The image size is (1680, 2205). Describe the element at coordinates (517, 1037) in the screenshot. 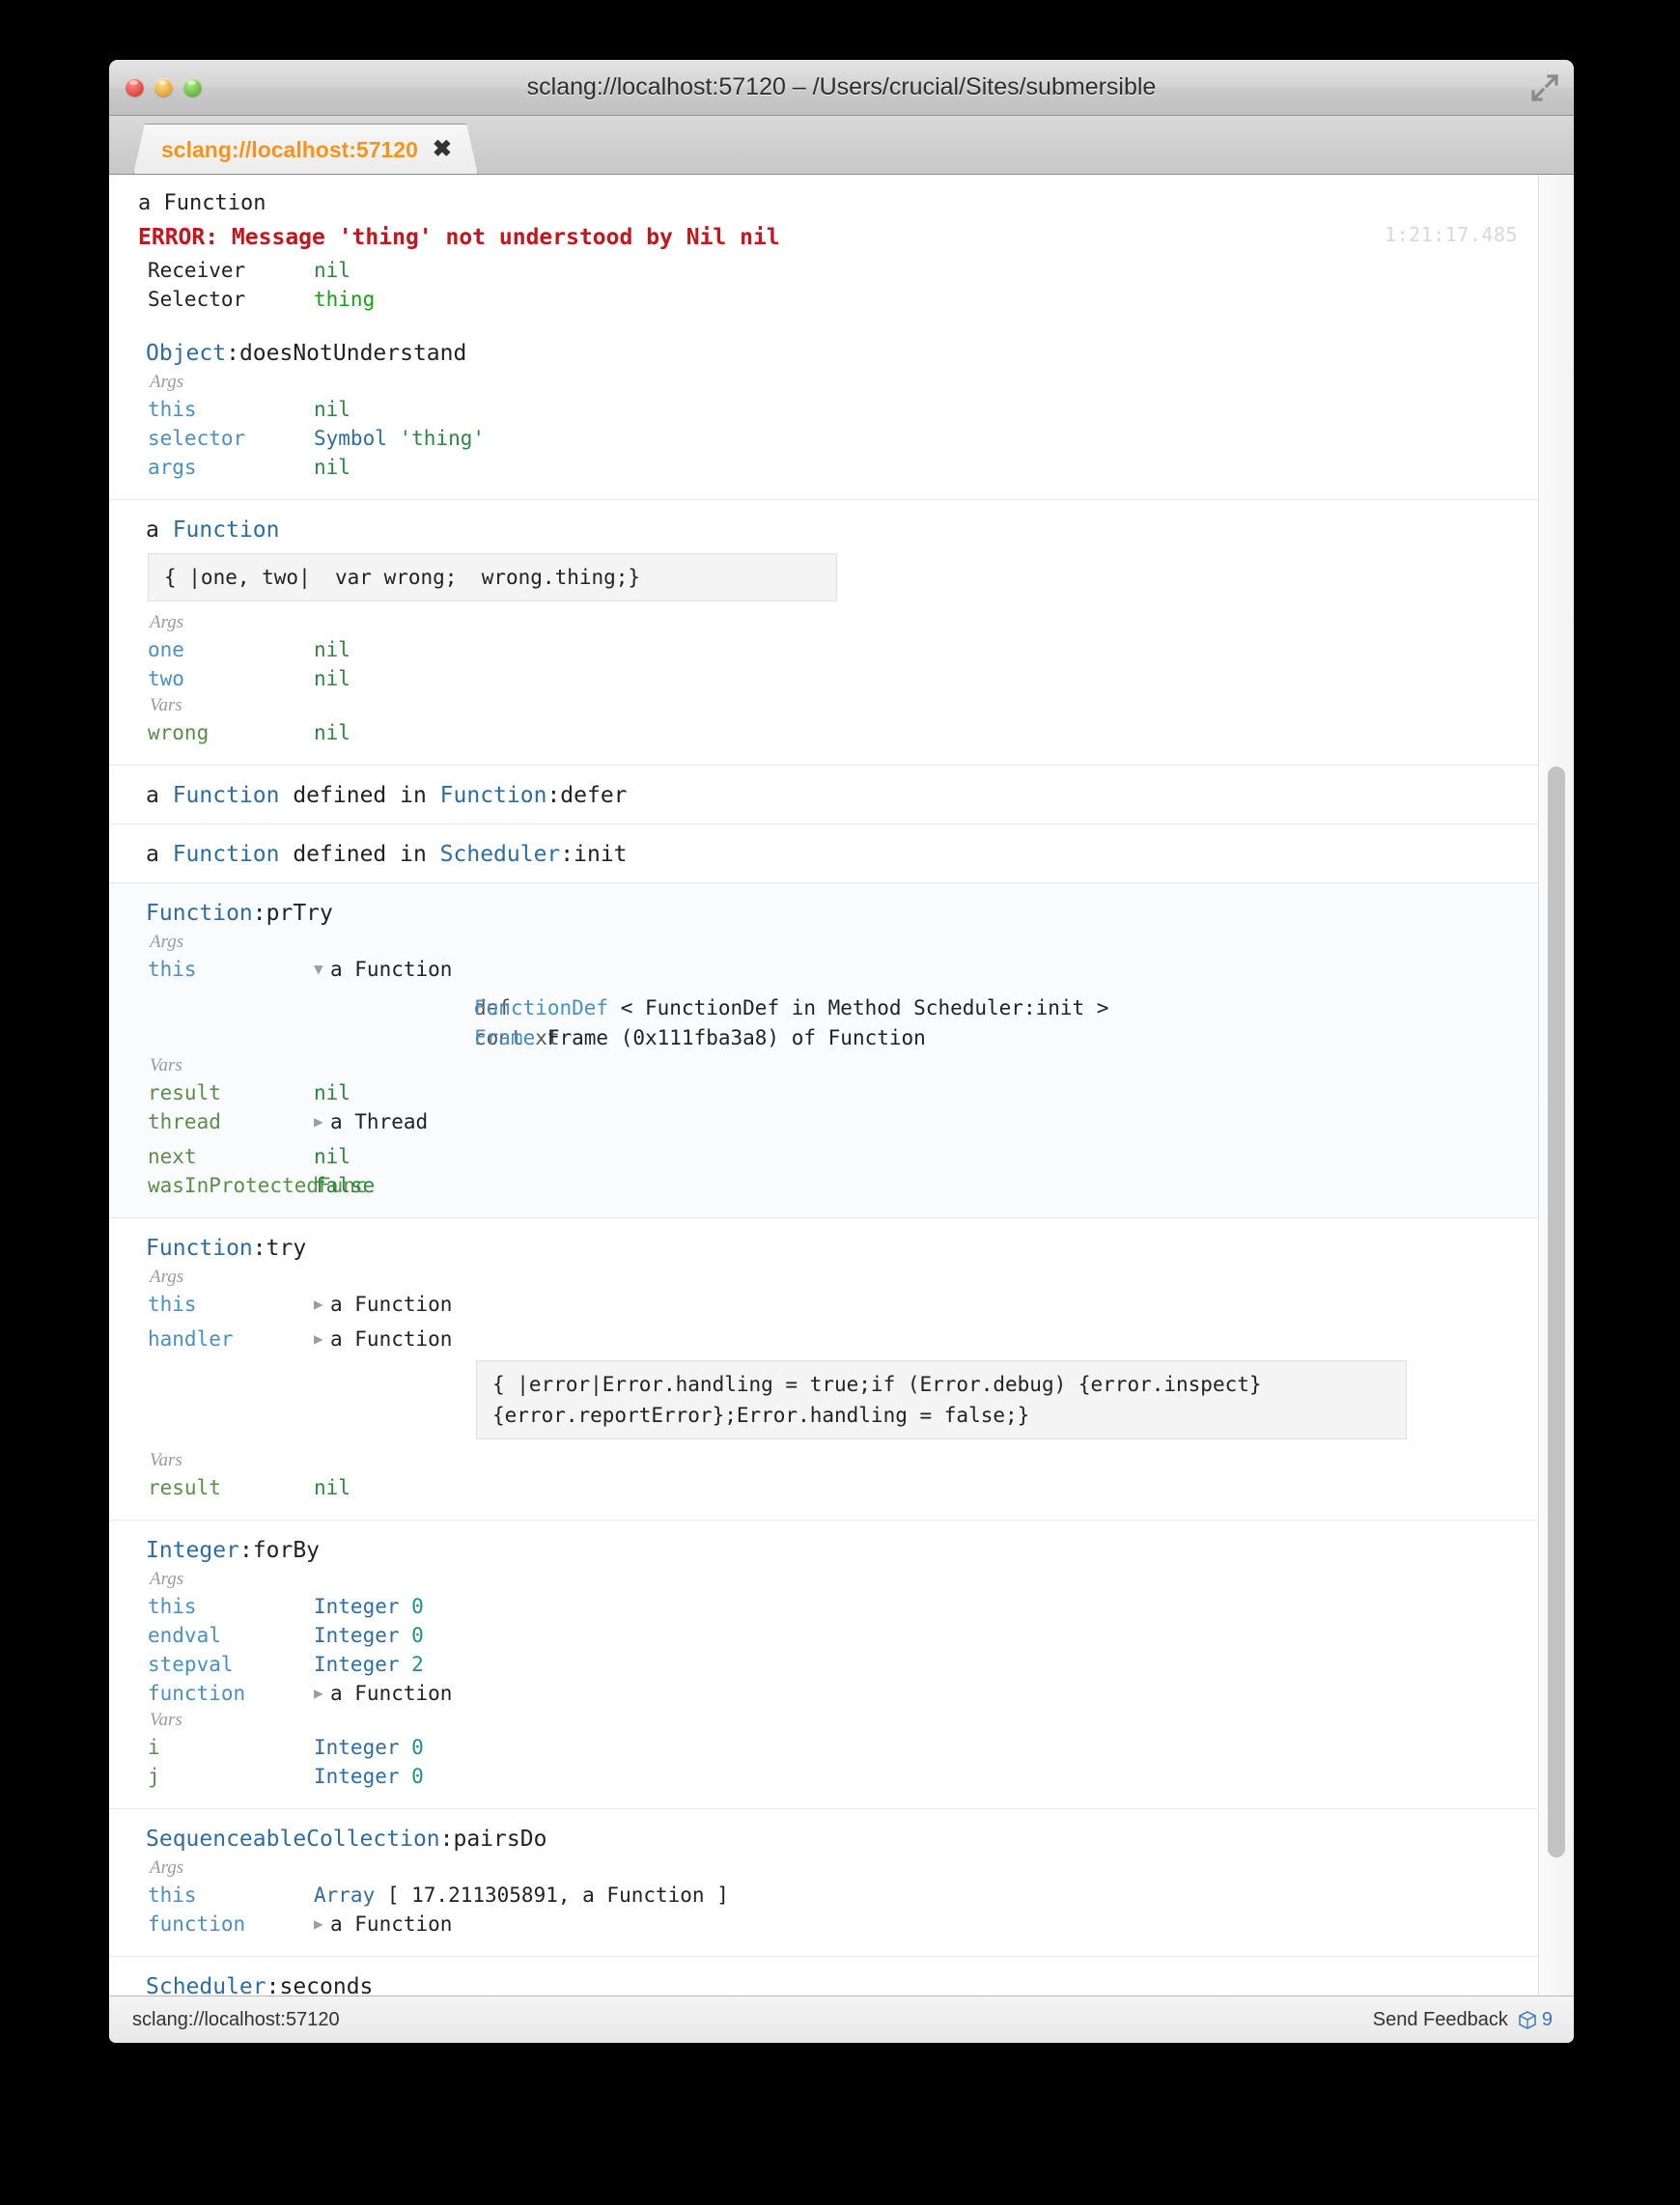

I see `nested-key: context` at that location.